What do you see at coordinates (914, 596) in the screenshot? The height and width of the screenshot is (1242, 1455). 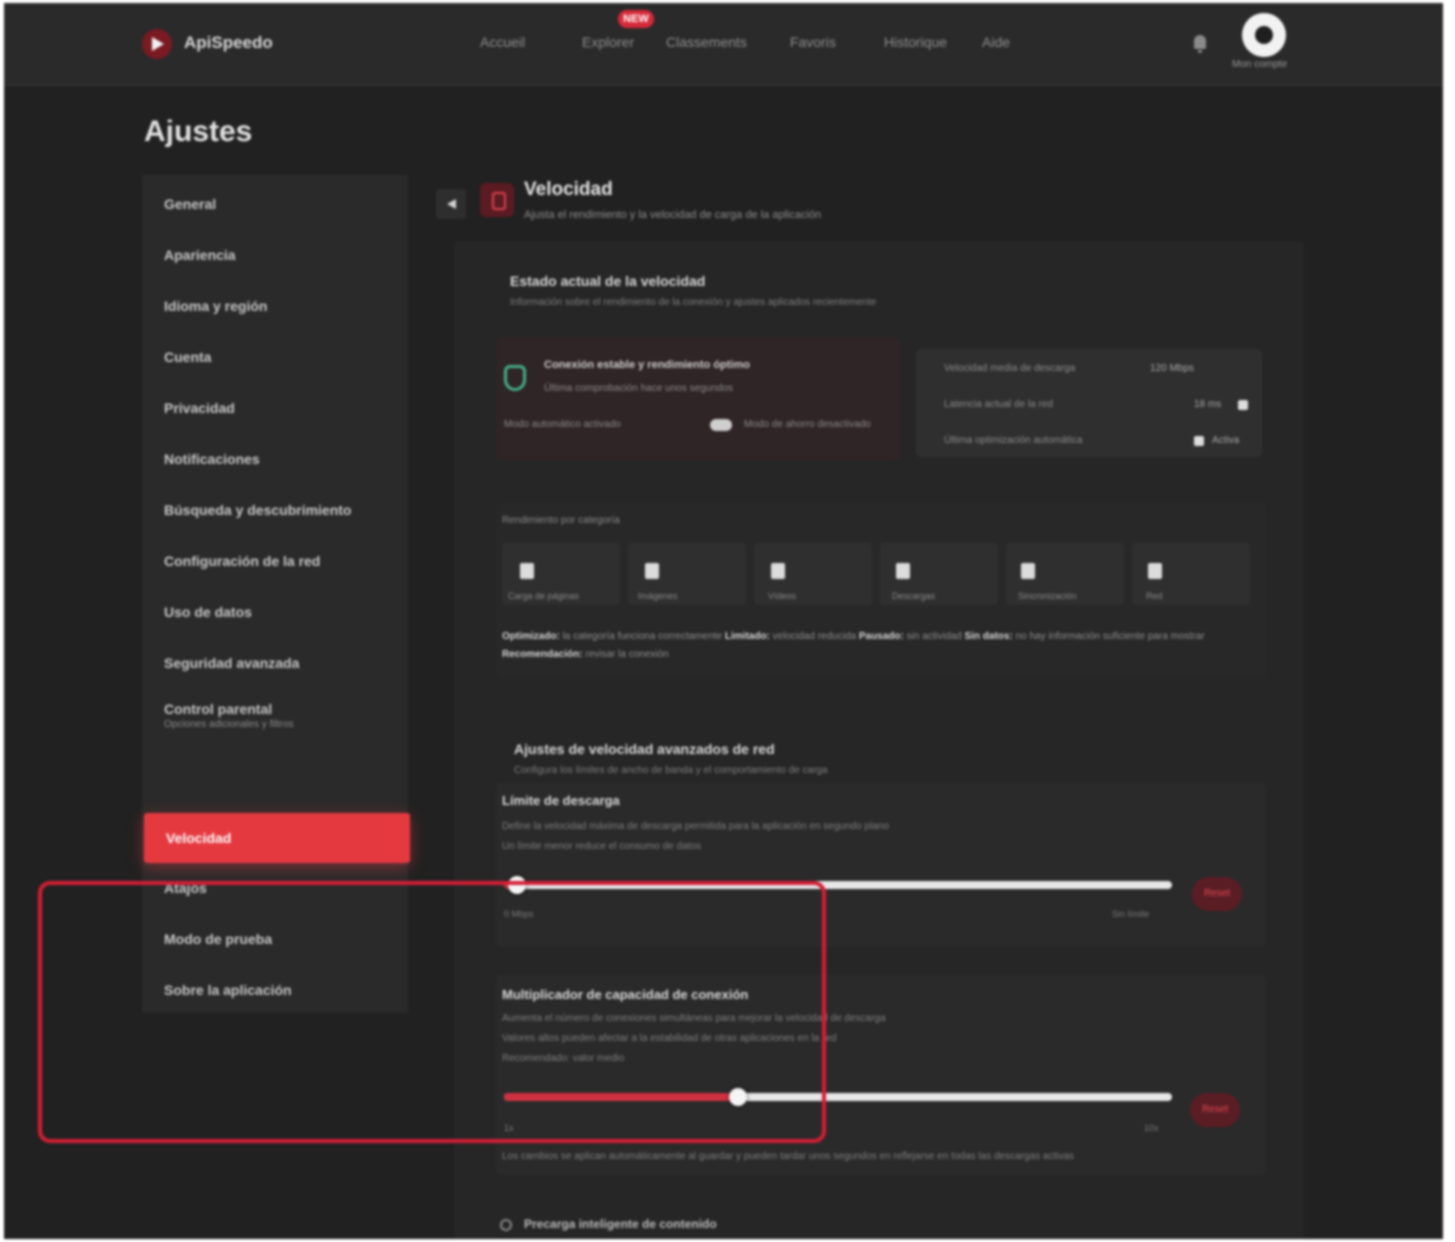 I see `stat-label: Descargas` at bounding box center [914, 596].